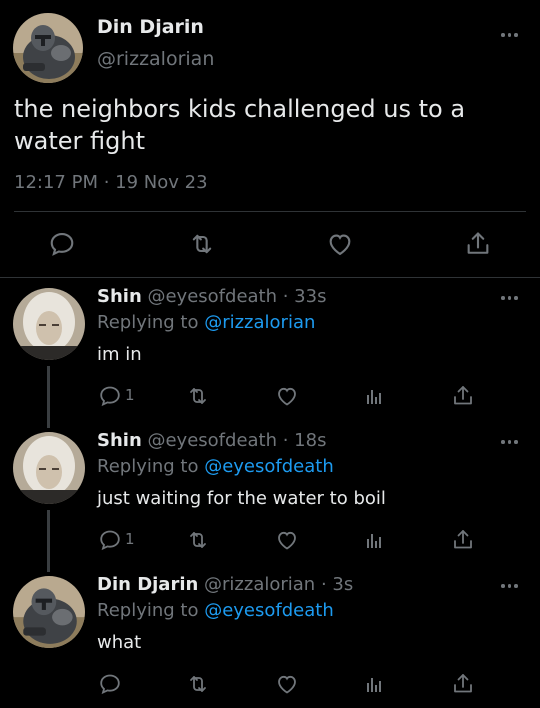  Describe the element at coordinates (119, 642) in the screenshot. I see `reply-text: what` at that location.